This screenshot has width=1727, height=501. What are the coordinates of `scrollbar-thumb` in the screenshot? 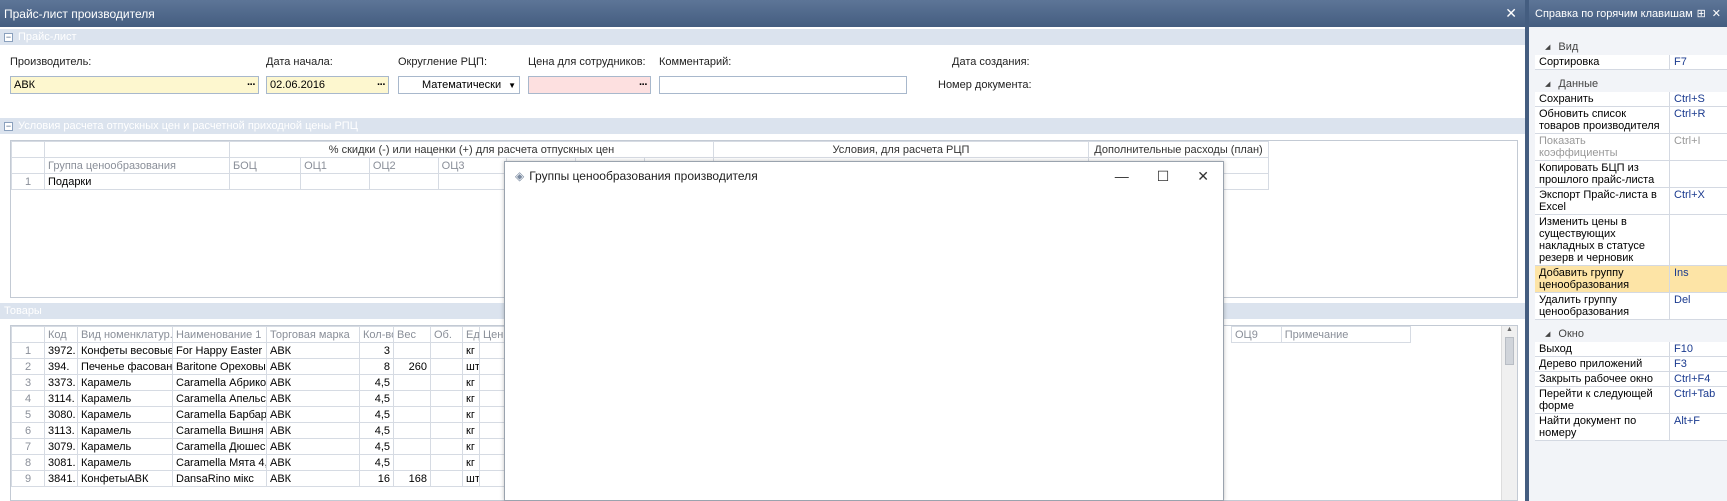 It's located at (1509, 351).